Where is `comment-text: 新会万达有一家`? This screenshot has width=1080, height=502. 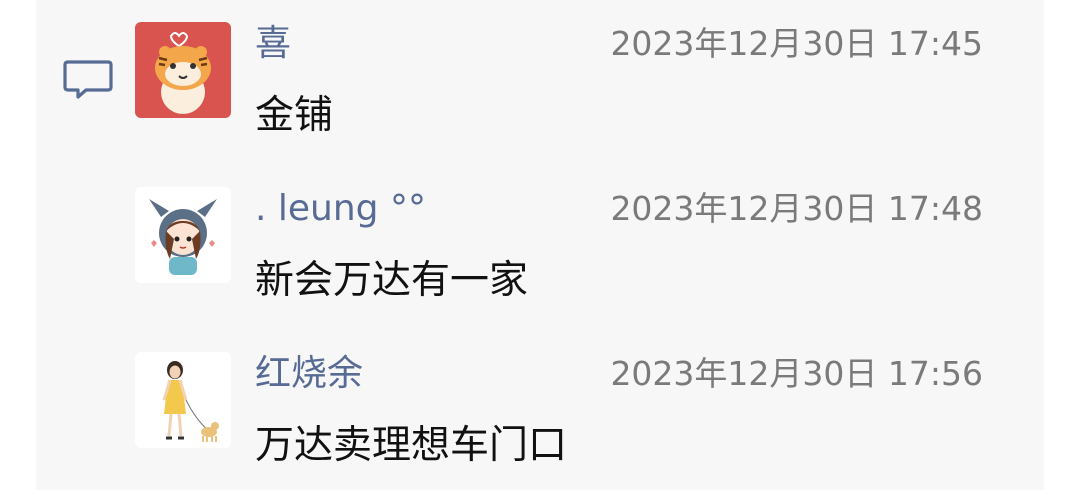
comment-text: 新会万达有一家 is located at coordinates (392, 280).